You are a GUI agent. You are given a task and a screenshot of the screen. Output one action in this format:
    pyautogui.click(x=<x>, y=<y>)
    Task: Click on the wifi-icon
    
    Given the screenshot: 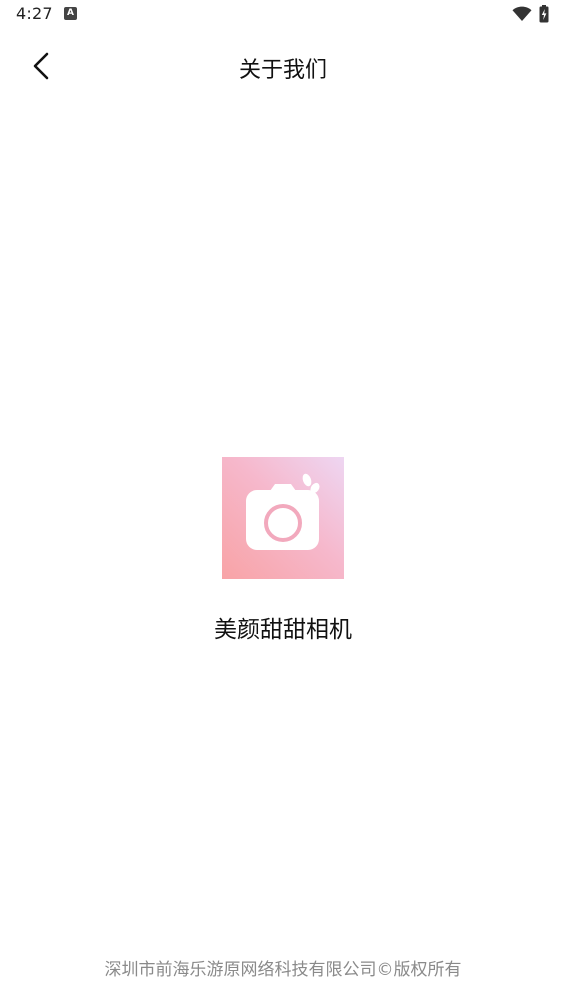 What is the action you would take?
    pyautogui.click(x=522, y=16)
    